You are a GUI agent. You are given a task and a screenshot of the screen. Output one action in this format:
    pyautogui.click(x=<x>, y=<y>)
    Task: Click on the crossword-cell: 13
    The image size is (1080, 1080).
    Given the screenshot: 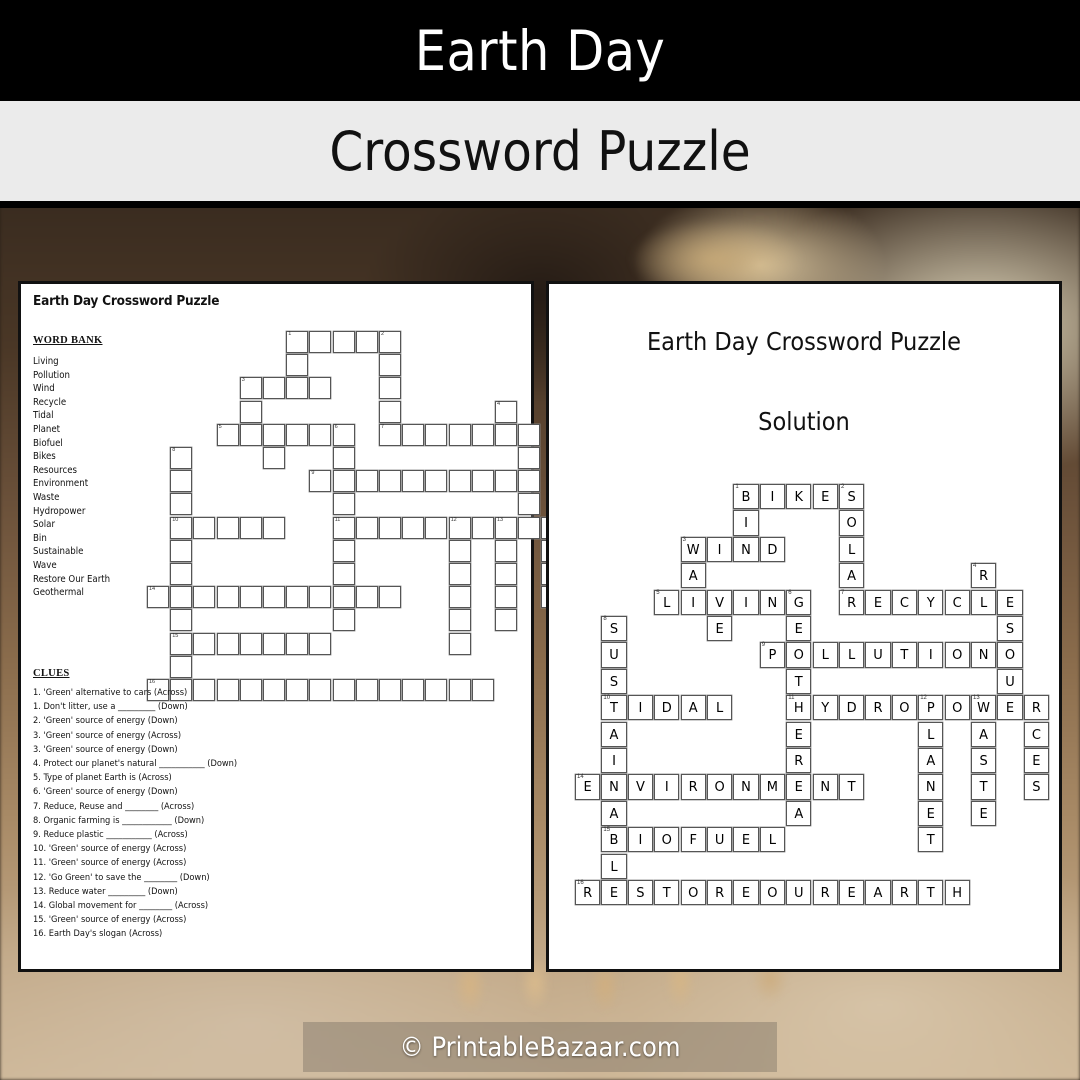 What is the action you would take?
    pyautogui.click(x=506, y=527)
    